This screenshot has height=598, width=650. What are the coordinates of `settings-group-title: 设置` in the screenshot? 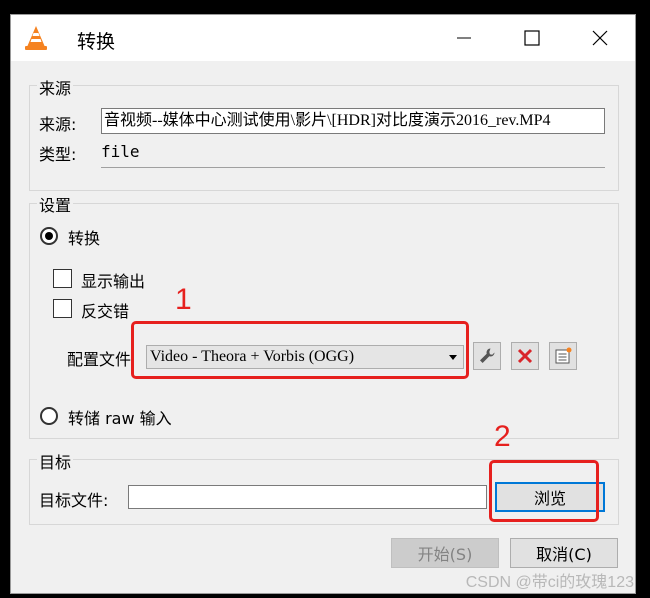 It's located at (55, 204).